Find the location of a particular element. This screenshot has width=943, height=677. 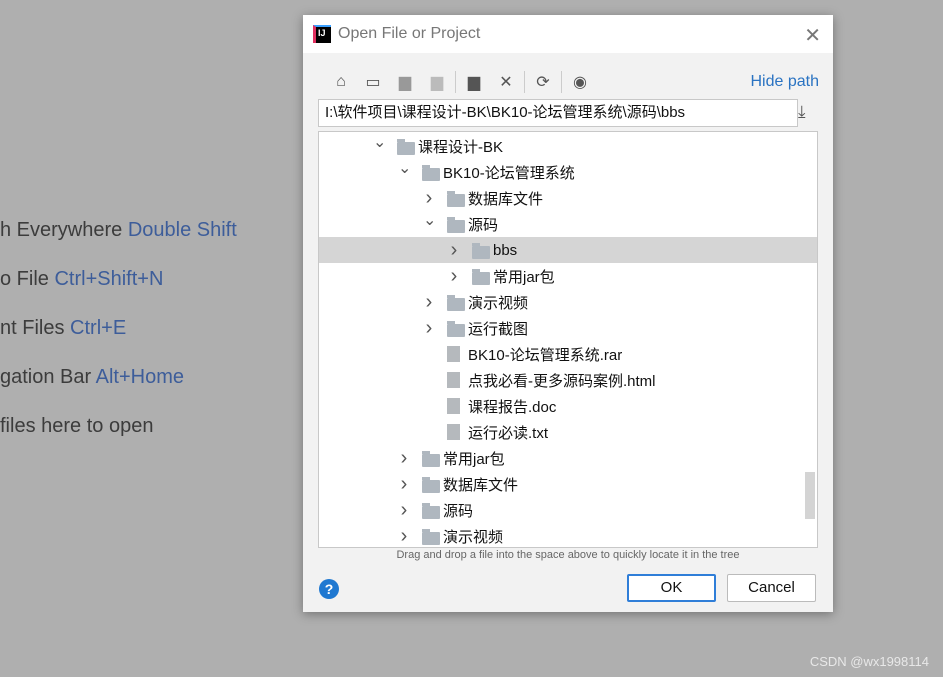

tree-row: 运行必读.txt is located at coordinates (568, 432).